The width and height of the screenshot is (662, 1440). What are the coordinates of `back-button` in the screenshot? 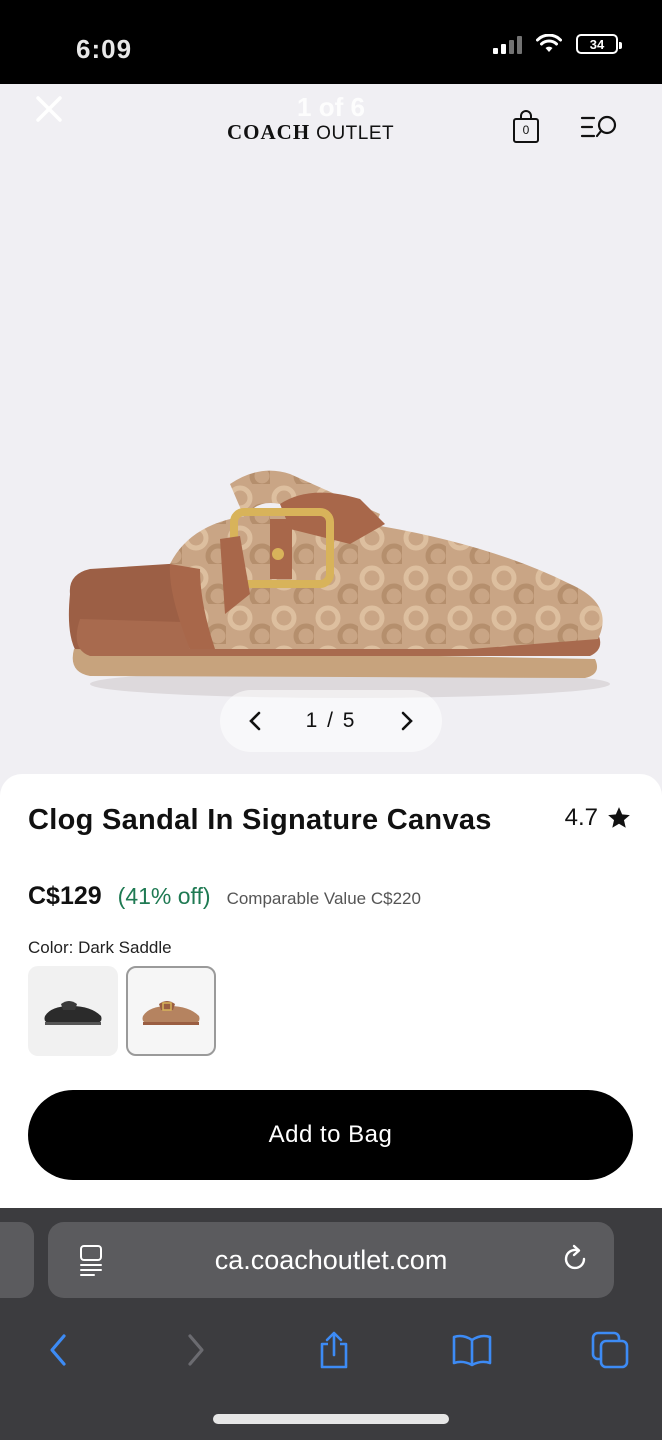 It's located at (58, 1350).